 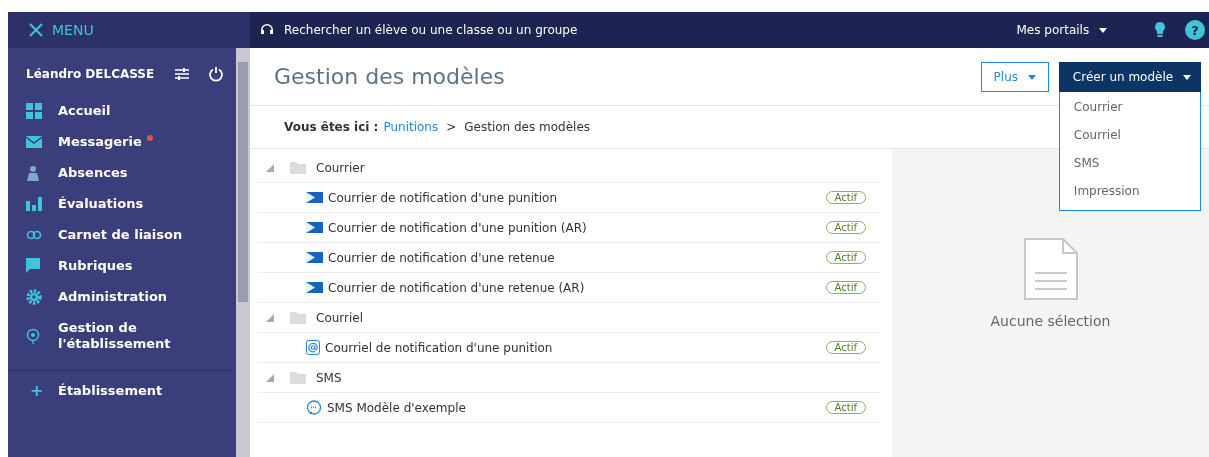 I want to click on menu-item: Impression, so click(x=1129, y=191).